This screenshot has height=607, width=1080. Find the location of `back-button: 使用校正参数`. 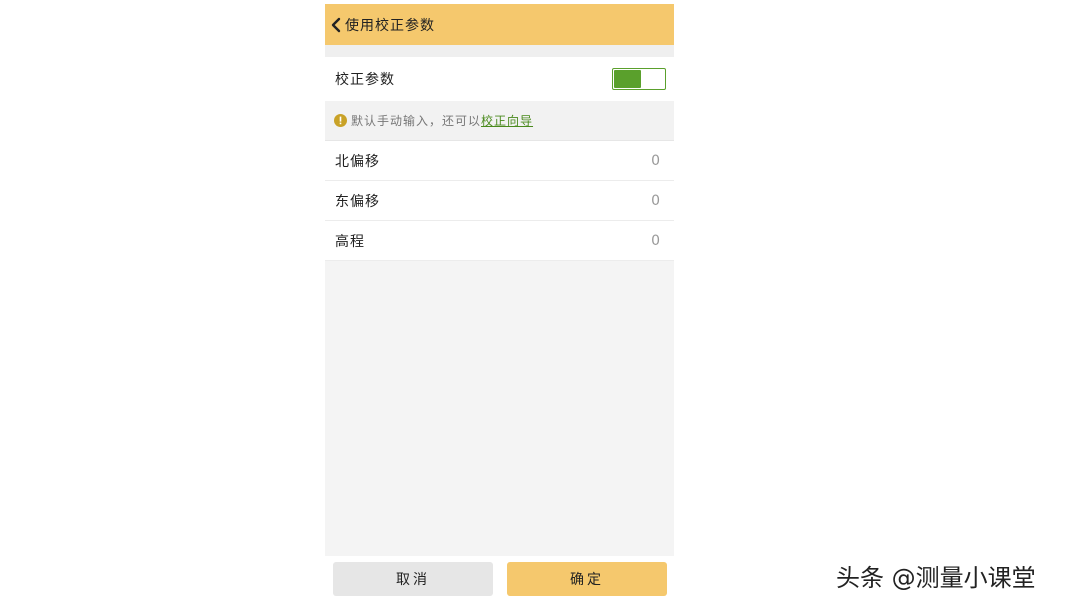

back-button: 使用校正参数 is located at coordinates (380, 24).